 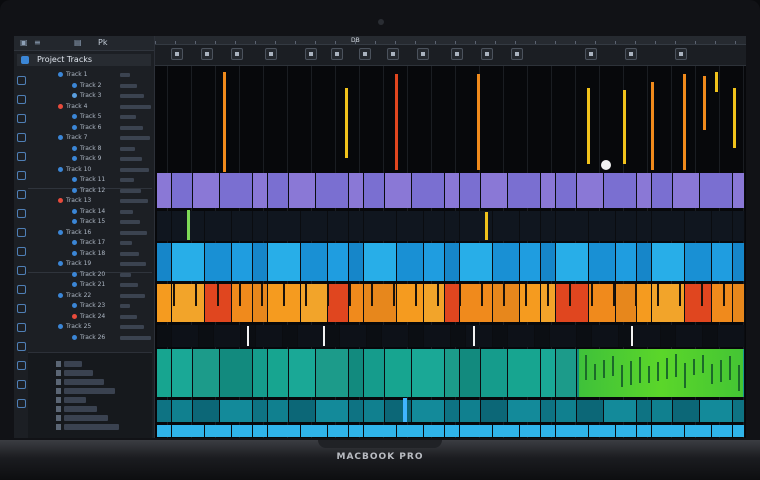 I want to click on track-header-row: Track 4, so click(x=90, y=107).